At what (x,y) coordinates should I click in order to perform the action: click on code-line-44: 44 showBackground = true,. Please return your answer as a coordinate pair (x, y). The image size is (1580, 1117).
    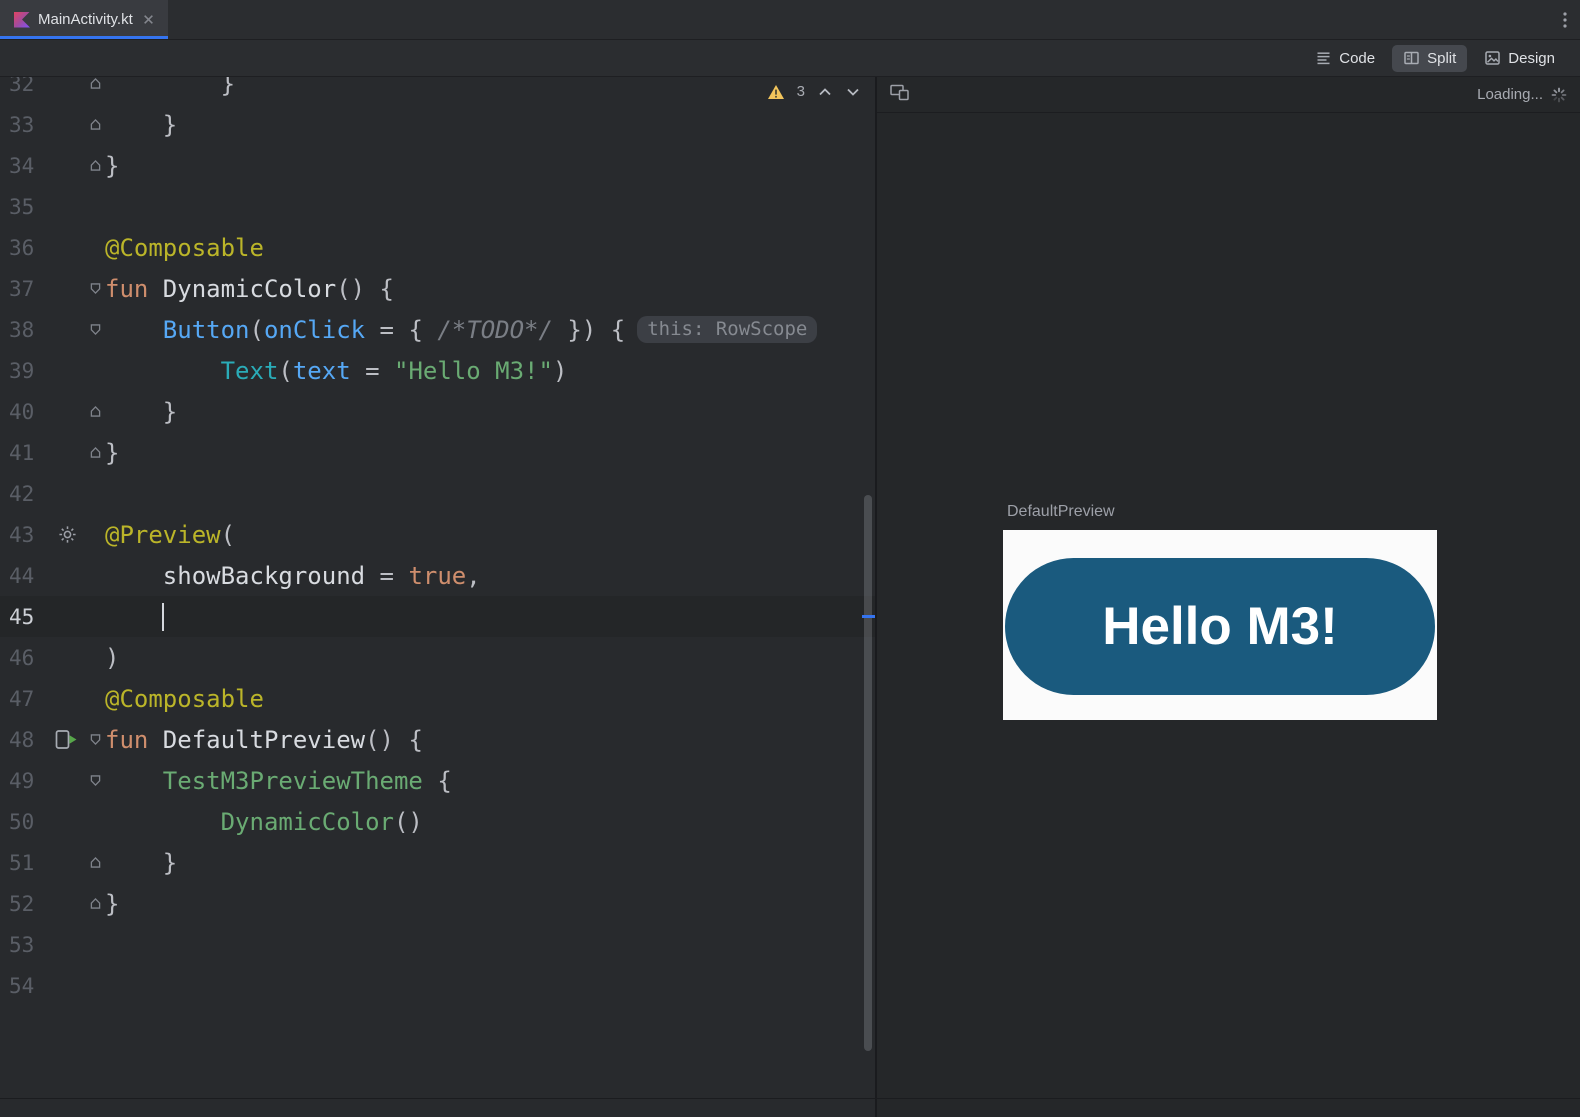
    Looking at the image, I should click on (437, 575).